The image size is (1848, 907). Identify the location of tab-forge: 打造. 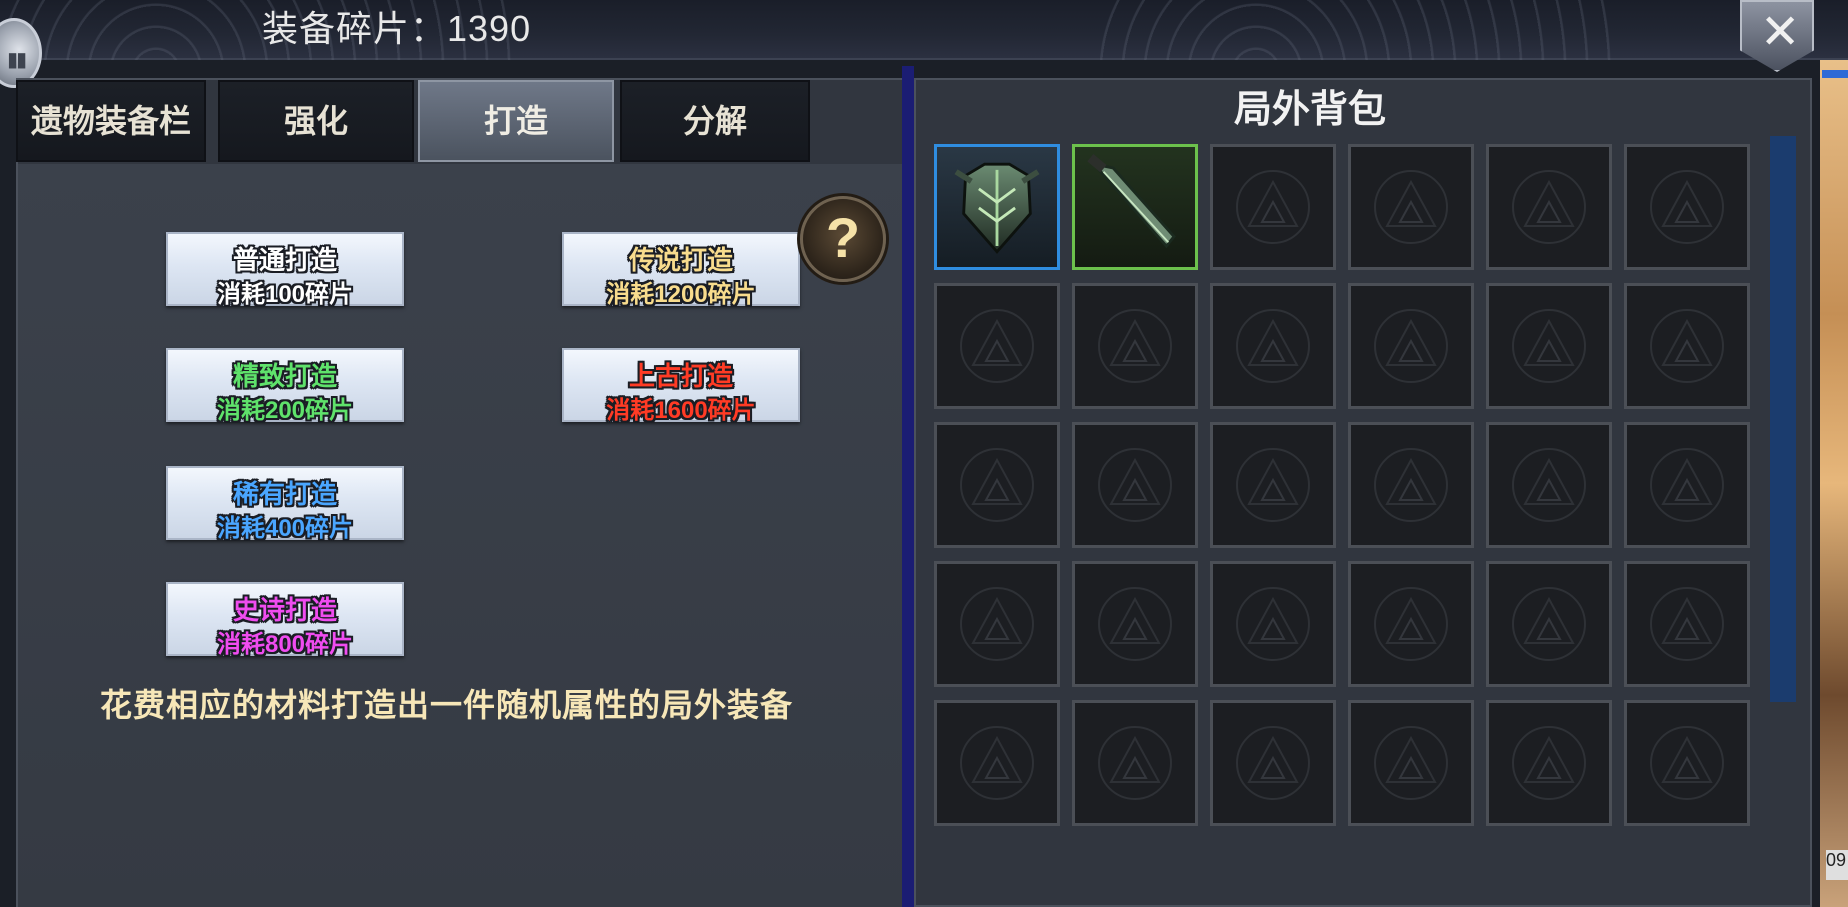
(516, 121).